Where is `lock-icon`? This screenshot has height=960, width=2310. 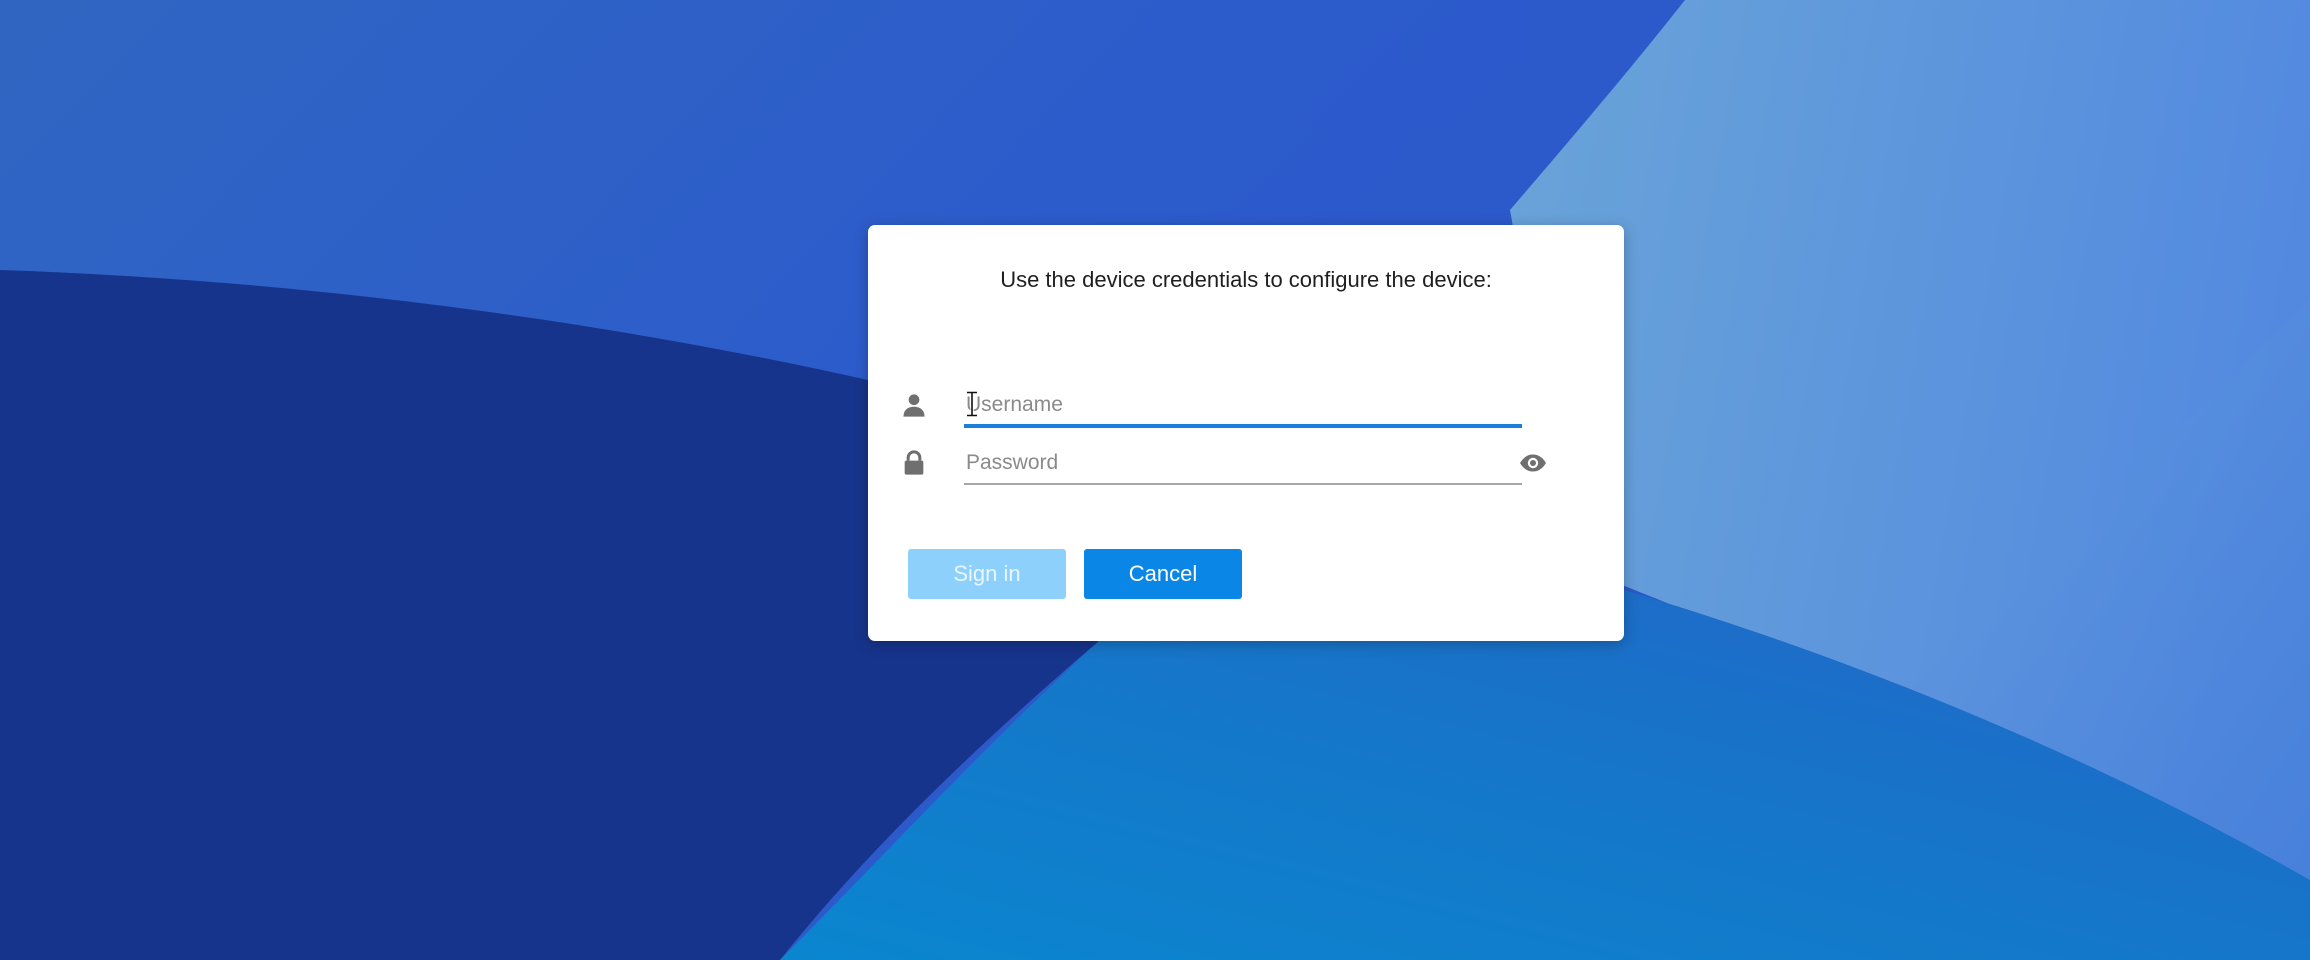
lock-icon is located at coordinates (914, 462).